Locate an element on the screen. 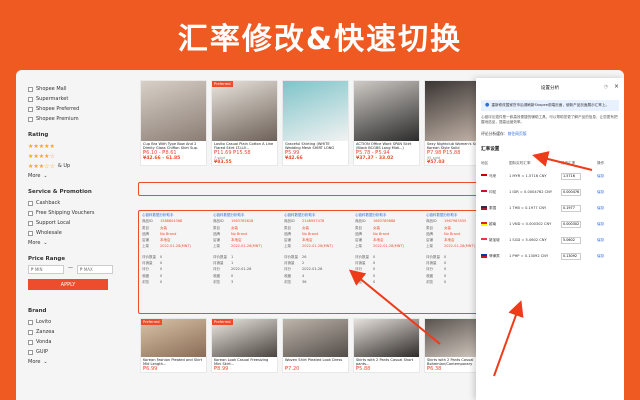 The image size is (640, 400). arrow-to-plugin-info is located at coordinates (394, 307).